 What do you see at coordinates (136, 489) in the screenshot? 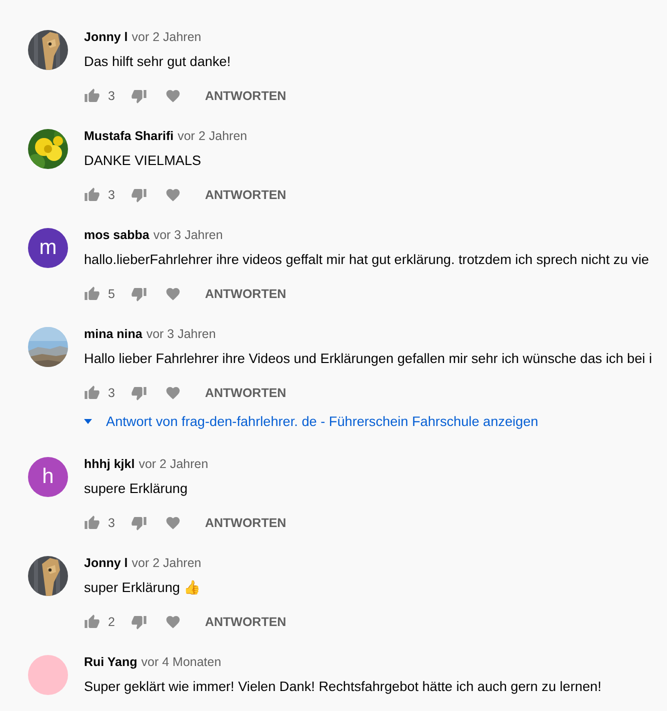
I see `comment-text: supere Erklärung` at bounding box center [136, 489].